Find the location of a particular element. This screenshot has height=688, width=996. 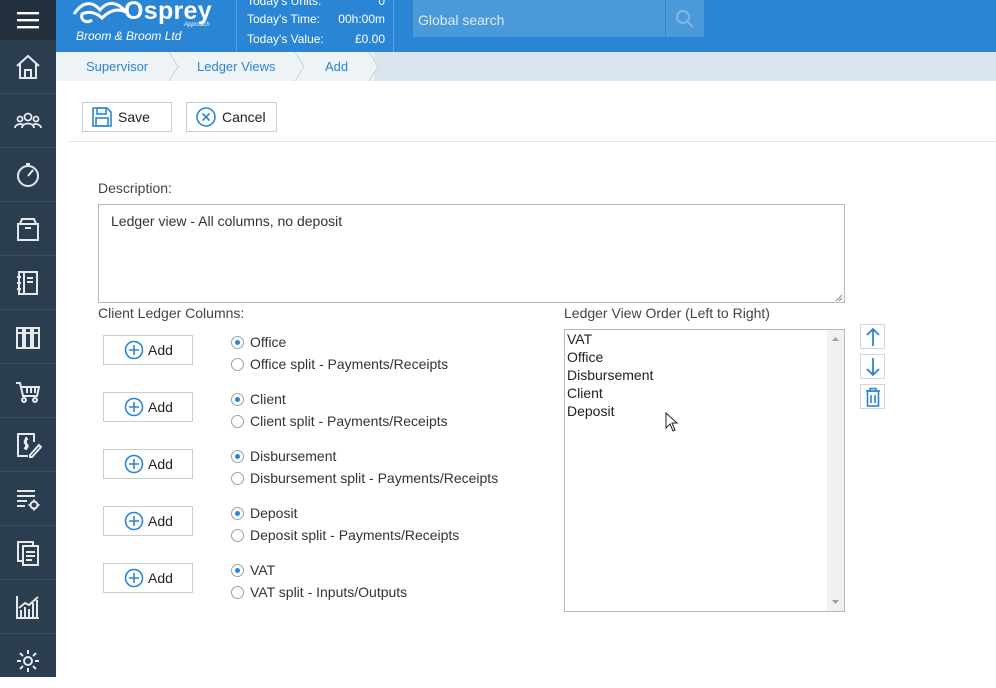

radio-label: Client is located at coordinates (268, 399).